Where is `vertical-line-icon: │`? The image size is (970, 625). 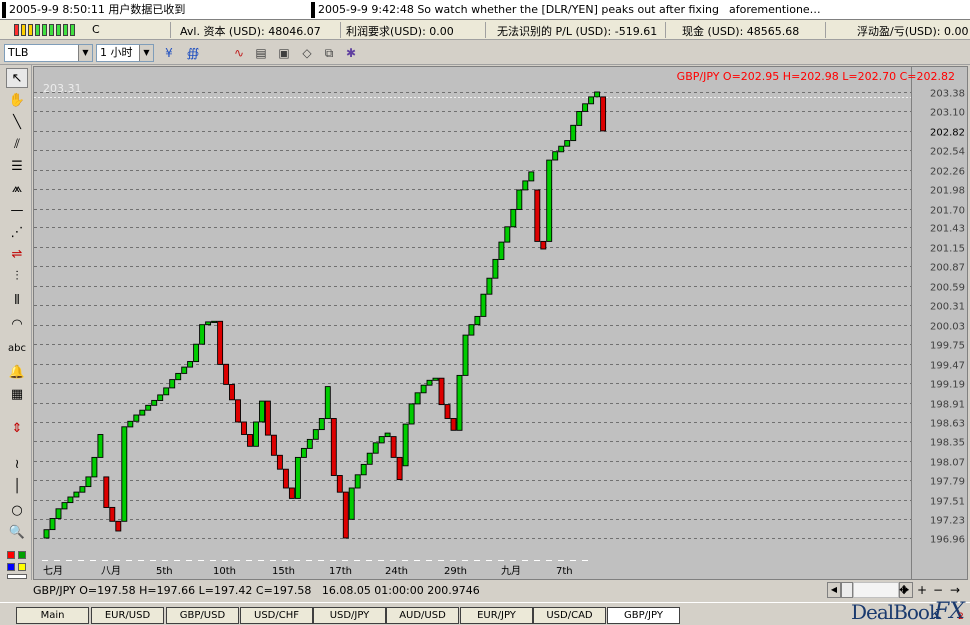 vertical-line-icon: │ is located at coordinates (17, 487).